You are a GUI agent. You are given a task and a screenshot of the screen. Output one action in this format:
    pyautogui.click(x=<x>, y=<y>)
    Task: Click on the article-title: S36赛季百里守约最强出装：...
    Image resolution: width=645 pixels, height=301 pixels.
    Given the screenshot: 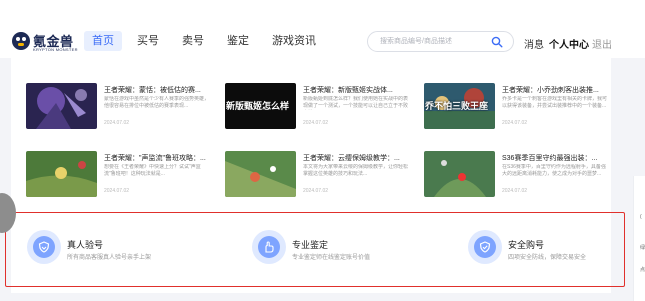 What is the action you would take?
    pyautogui.click(x=550, y=158)
    